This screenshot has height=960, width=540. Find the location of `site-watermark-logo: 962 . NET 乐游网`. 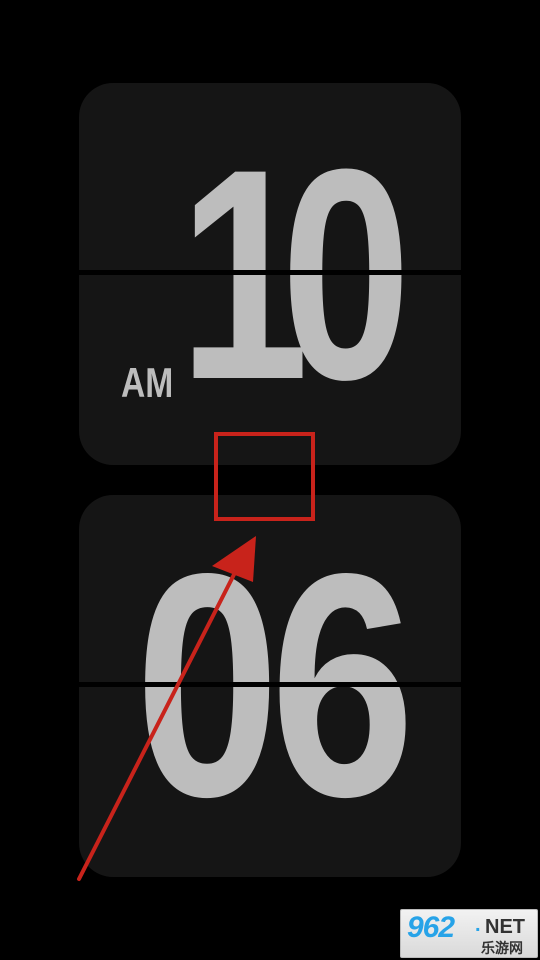

site-watermark-logo: 962 . NET 乐游网 is located at coordinates (469, 933).